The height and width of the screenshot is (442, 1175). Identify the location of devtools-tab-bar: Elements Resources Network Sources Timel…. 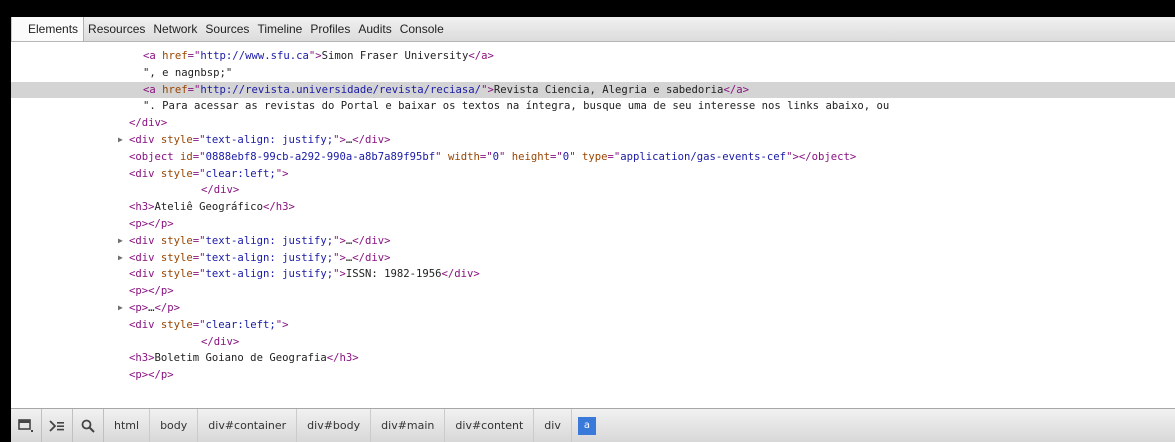
(593, 29).